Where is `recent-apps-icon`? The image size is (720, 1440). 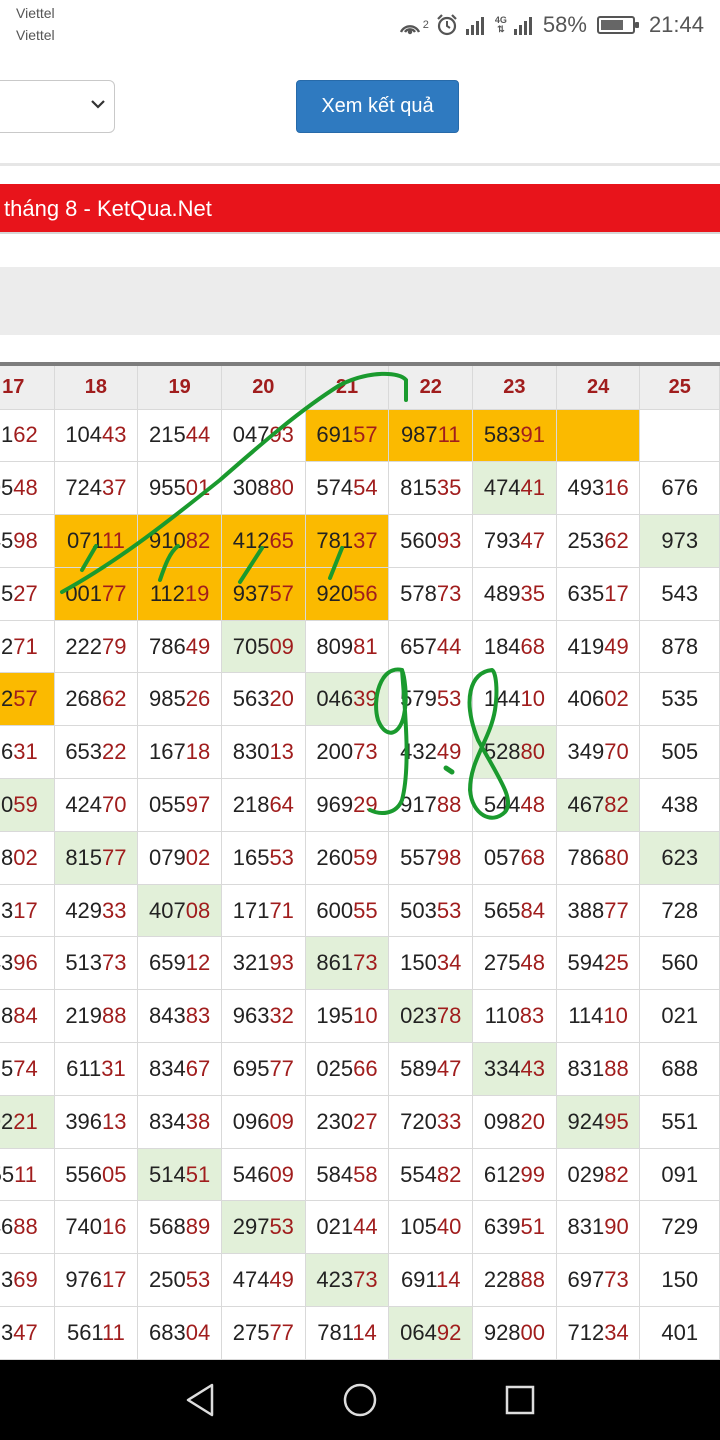 recent-apps-icon is located at coordinates (520, 1400).